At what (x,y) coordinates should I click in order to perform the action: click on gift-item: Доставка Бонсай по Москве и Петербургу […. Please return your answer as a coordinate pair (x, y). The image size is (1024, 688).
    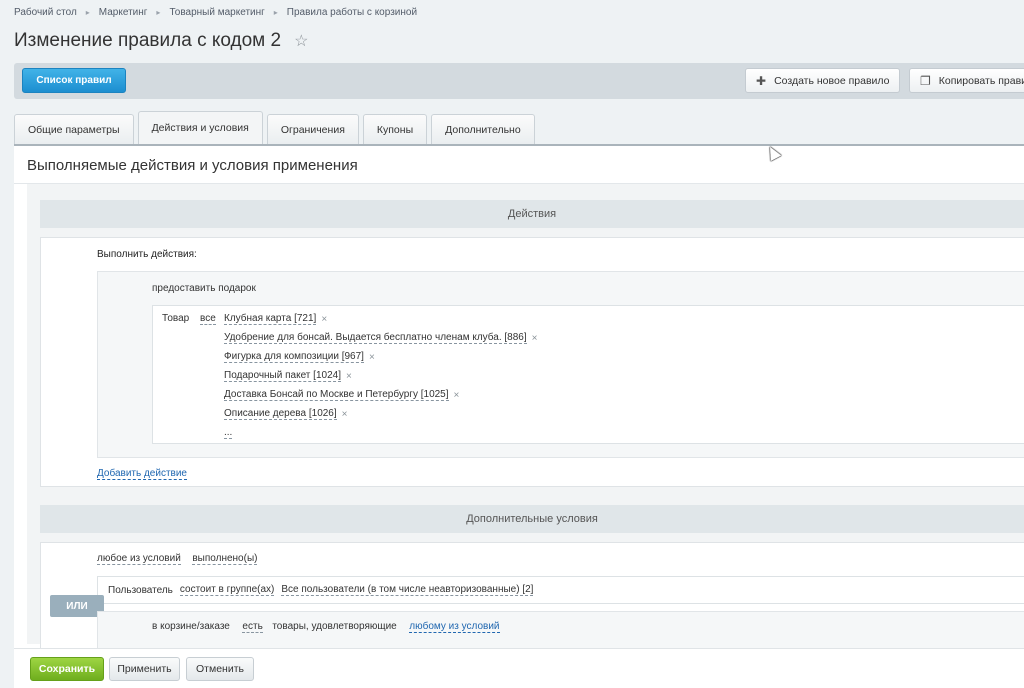
    Looking at the image, I should click on (341, 395).